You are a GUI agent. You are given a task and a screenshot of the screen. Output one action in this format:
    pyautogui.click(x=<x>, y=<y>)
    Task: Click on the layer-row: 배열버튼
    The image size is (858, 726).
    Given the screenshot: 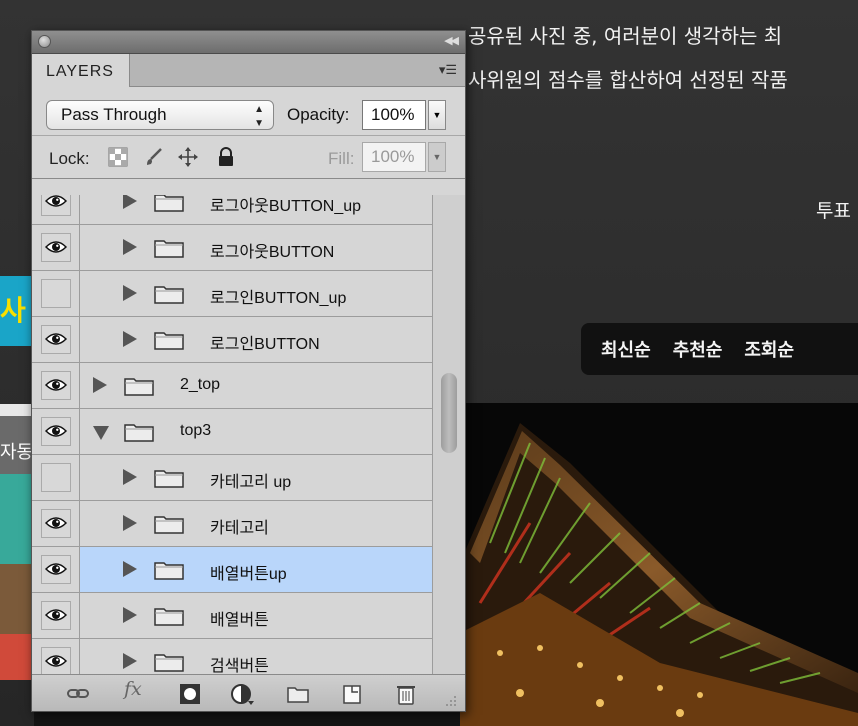 What is the action you would take?
    pyautogui.click(x=232, y=616)
    